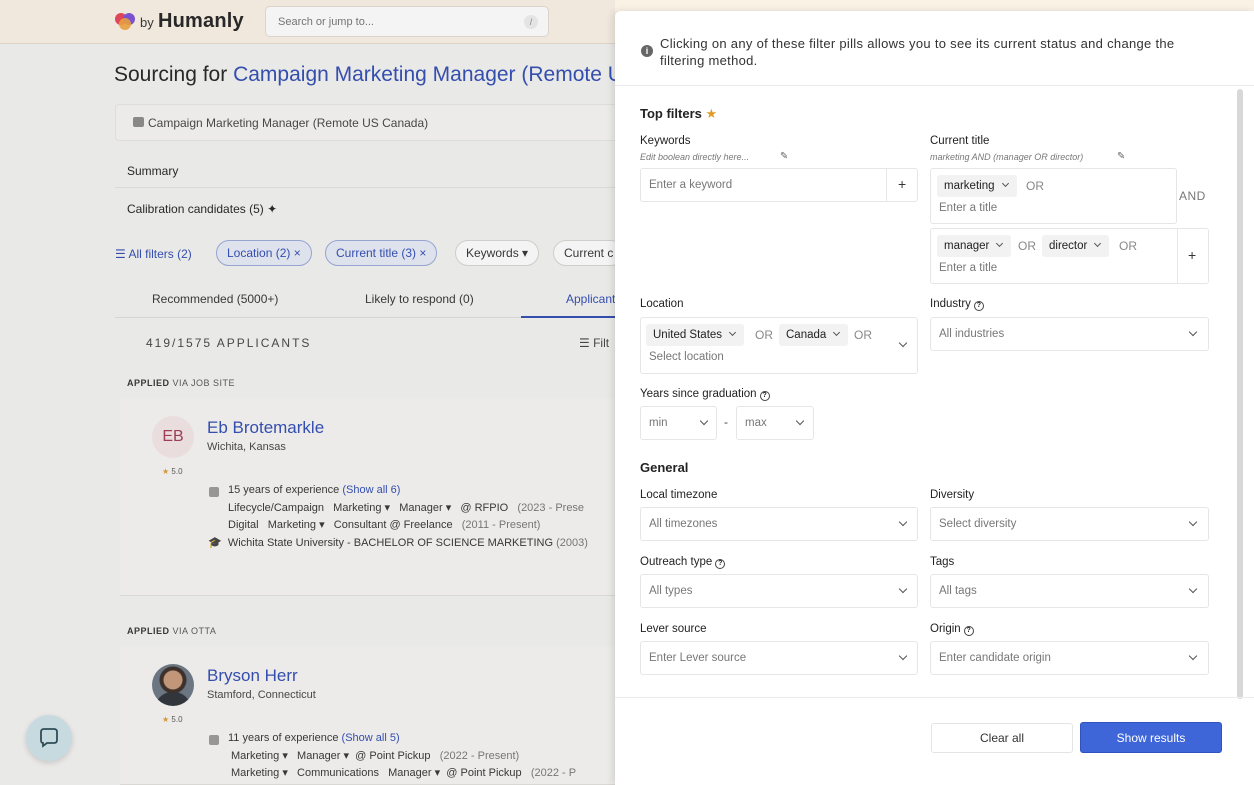 The image size is (1254, 785). I want to click on applied-via-label: APPLIED VIA OTTA, so click(171, 631).